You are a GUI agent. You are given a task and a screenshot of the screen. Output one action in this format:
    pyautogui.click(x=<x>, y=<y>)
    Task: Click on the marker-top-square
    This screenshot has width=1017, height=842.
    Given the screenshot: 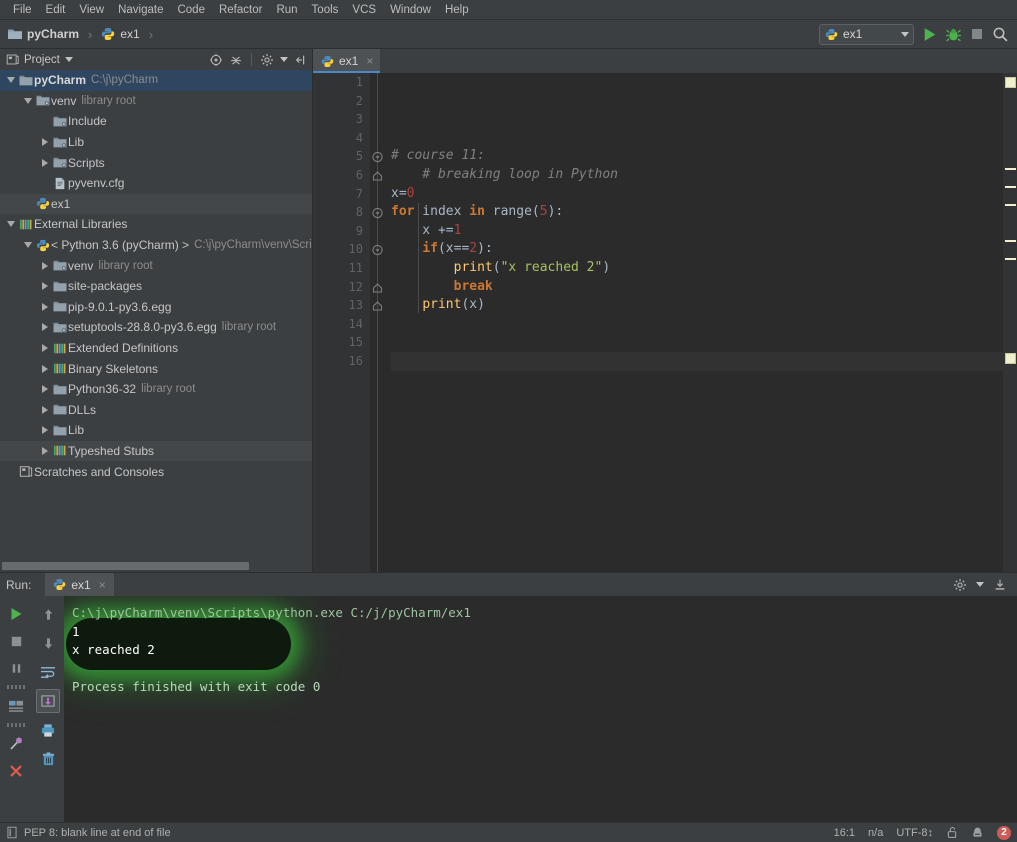 What is the action you would take?
    pyautogui.click(x=1010, y=82)
    